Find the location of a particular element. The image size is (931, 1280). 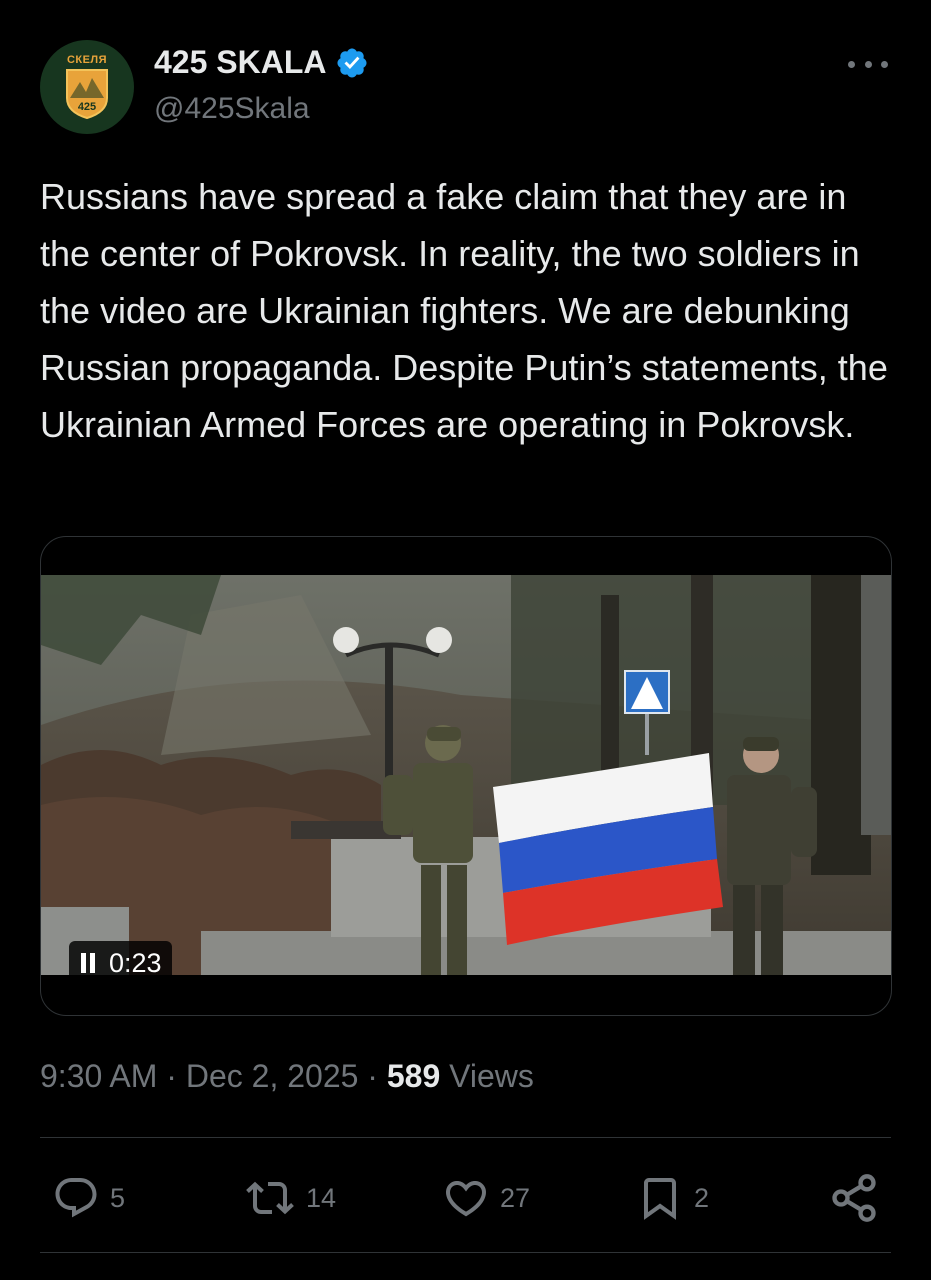

bookmark-icon is located at coordinates (660, 1199).